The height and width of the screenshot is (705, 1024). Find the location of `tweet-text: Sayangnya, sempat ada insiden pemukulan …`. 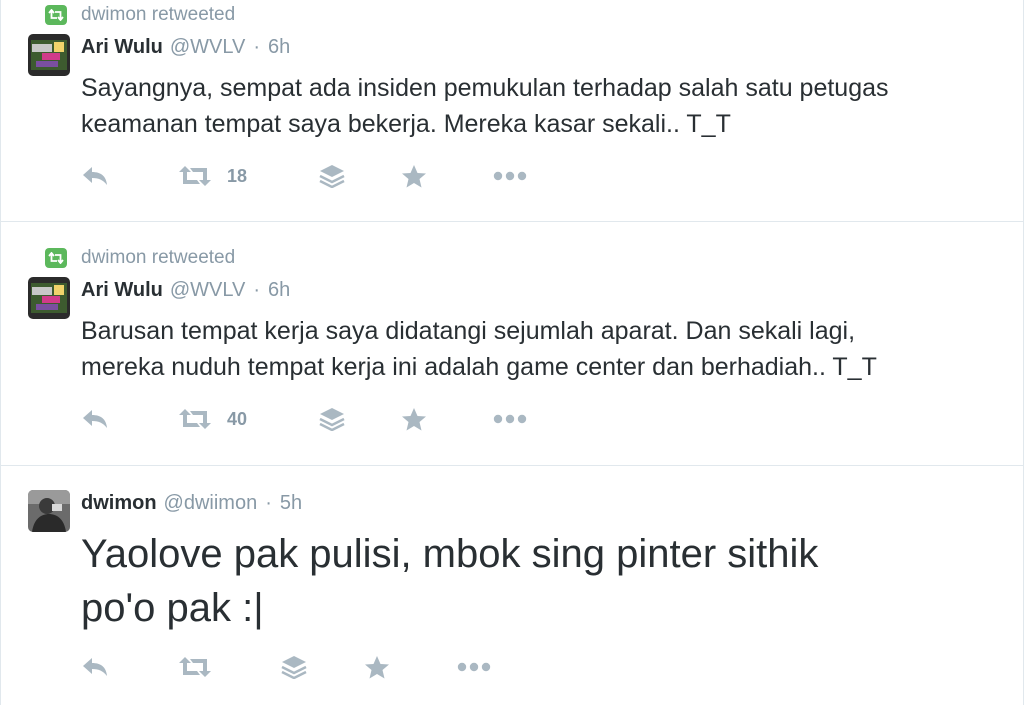

tweet-text: Sayangnya, sempat ada insiden pemukulan … is located at coordinates (546, 106).